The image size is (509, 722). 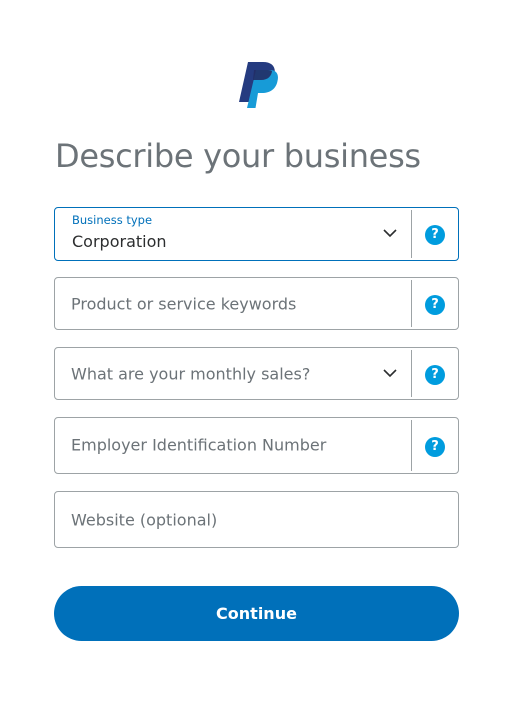 I want to click on business-type-select: Business type Corporation ?, so click(x=256, y=234).